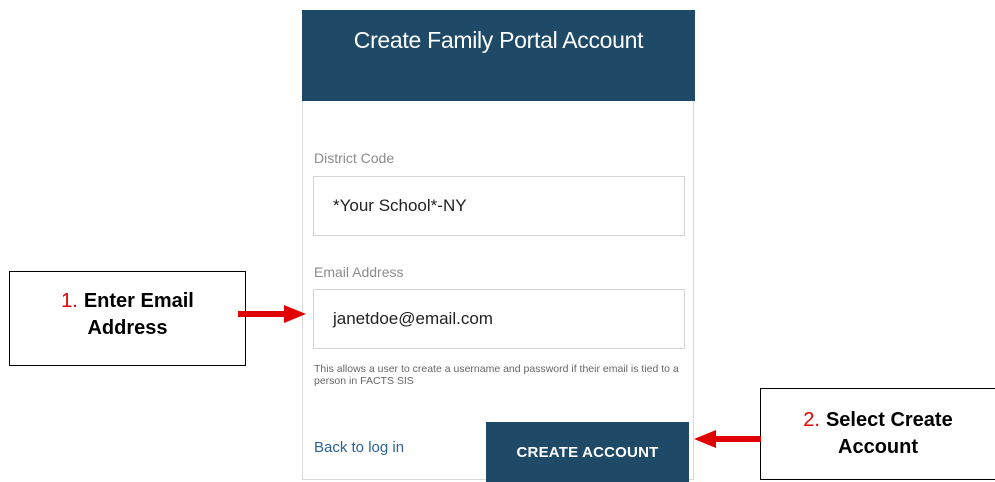 This screenshot has height=482, width=995. What do you see at coordinates (498, 40) in the screenshot?
I see `card-title: Create Family Portal Account` at bounding box center [498, 40].